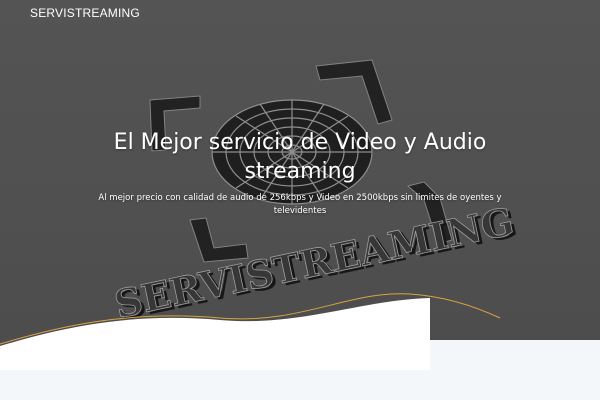 This screenshot has height=400, width=600. Describe the element at coordinates (85, 13) in the screenshot. I see `site-brand-link: SERVISTREAMING` at that location.